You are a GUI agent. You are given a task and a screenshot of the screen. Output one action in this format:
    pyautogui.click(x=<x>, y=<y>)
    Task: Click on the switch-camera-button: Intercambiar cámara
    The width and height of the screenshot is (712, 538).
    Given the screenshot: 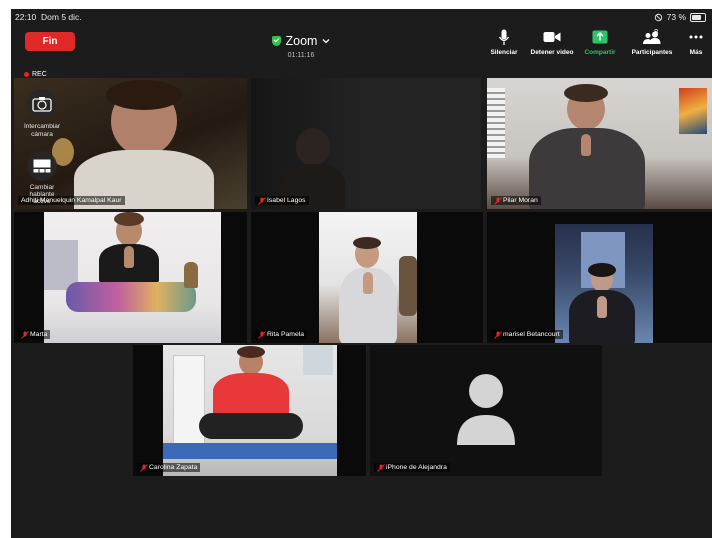 What is the action you would take?
    pyautogui.click(x=42, y=114)
    